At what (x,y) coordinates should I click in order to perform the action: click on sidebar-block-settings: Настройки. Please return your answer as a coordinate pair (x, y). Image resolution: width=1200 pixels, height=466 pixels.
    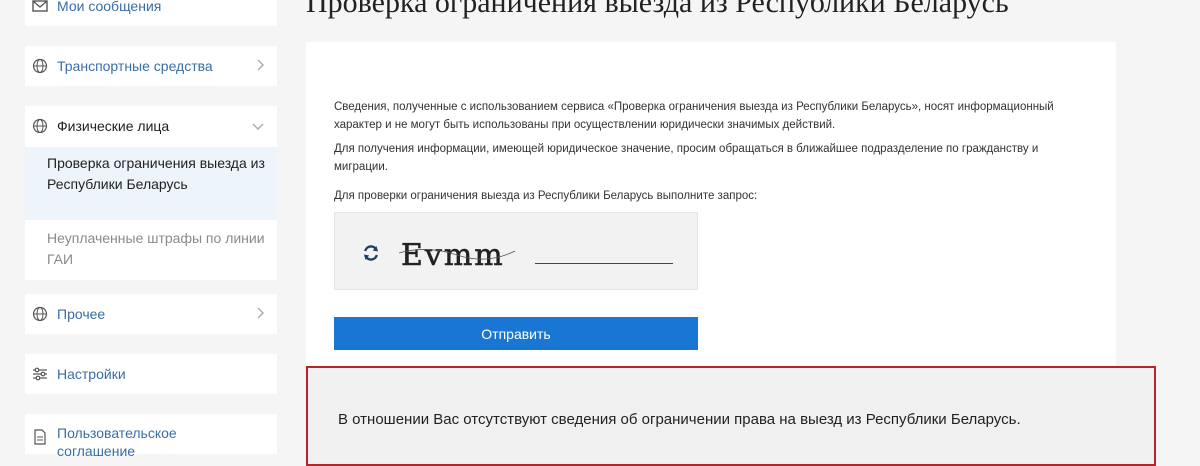
    Looking at the image, I should click on (151, 374).